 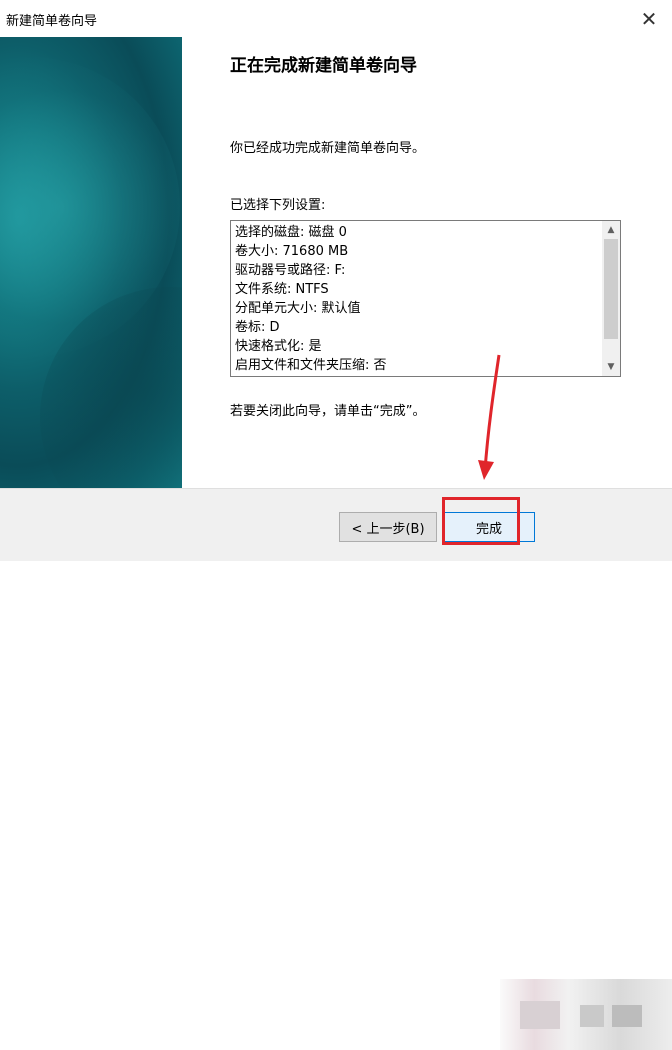 What do you see at coordinates (611, 289) in the screenshot?
I see `scrollbar-thumb` at bounding box center [611, 289].